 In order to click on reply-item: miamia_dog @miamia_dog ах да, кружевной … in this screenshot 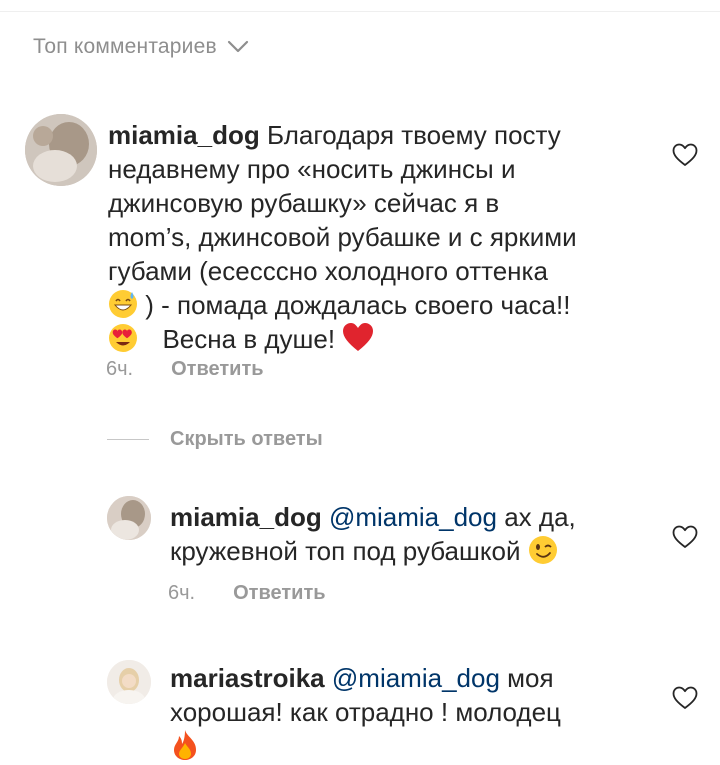, I will do `click(360, 551)`.